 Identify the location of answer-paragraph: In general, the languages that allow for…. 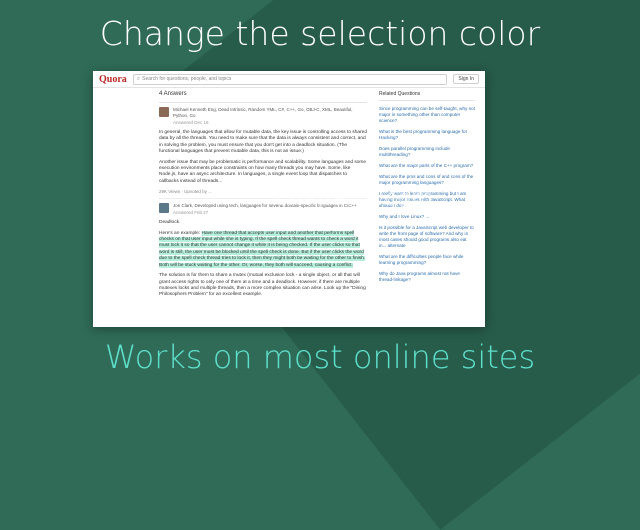
(263, 142).